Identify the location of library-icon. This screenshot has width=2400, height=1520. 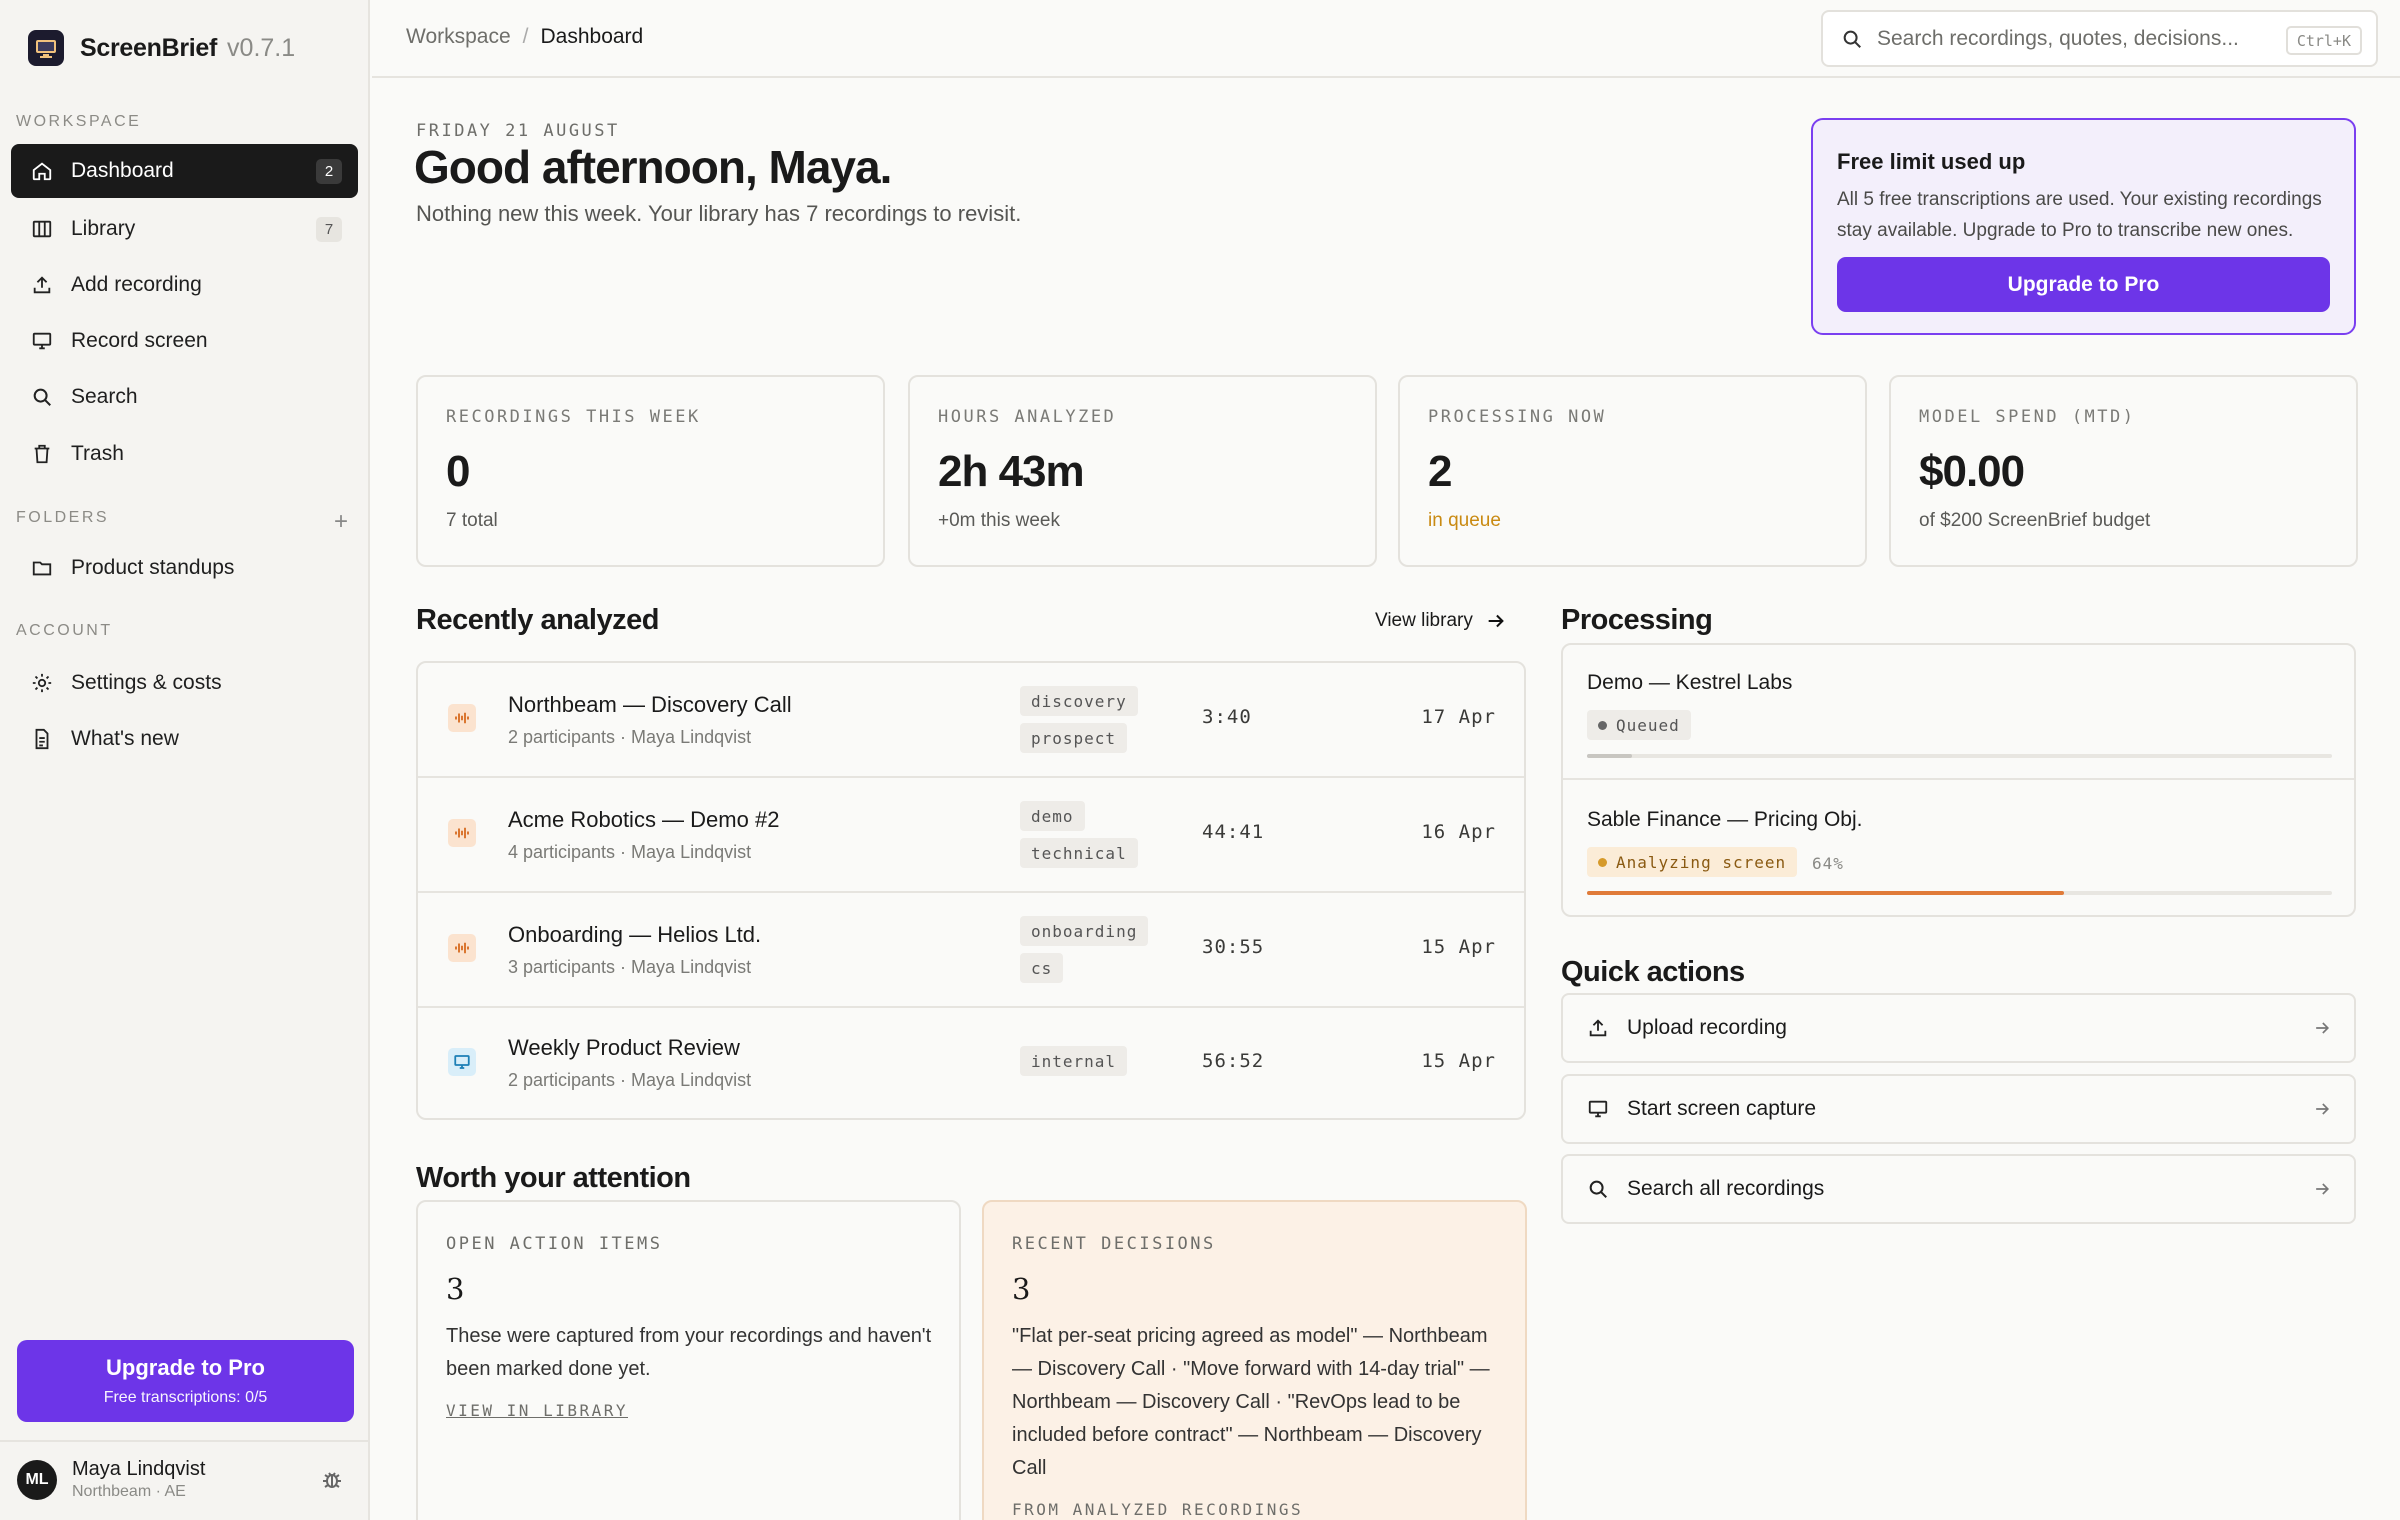
(42, 229).